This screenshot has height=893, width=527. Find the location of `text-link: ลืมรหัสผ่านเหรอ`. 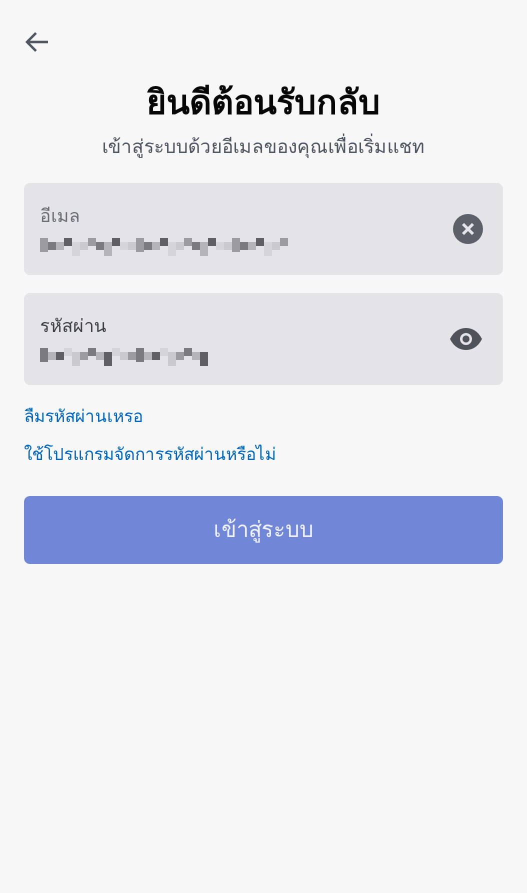

text-link: ลืมรหัสผ่านเหรอ is located at coordinates (83, 417).